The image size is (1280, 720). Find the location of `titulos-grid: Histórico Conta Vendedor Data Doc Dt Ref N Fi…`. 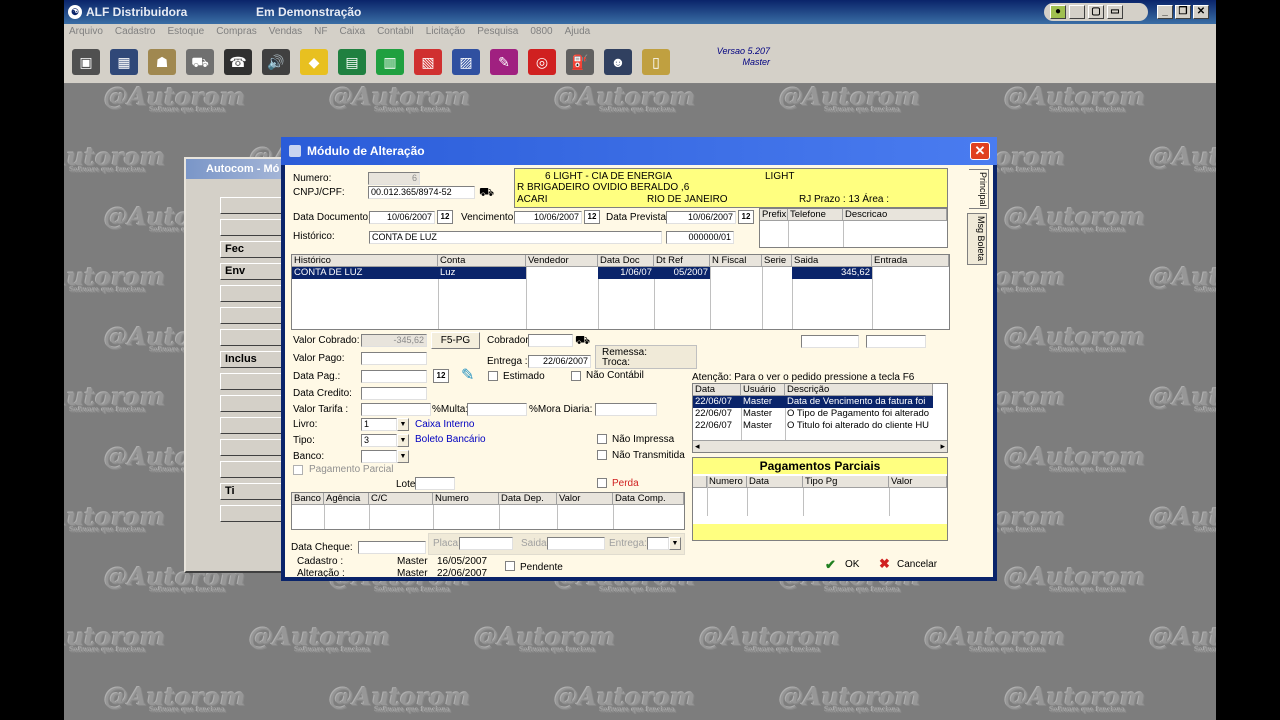

titulos-grid: Histórico Conta Vendedor Data Doc Dt Ref N Fi… is located at coordinates (620, 292).